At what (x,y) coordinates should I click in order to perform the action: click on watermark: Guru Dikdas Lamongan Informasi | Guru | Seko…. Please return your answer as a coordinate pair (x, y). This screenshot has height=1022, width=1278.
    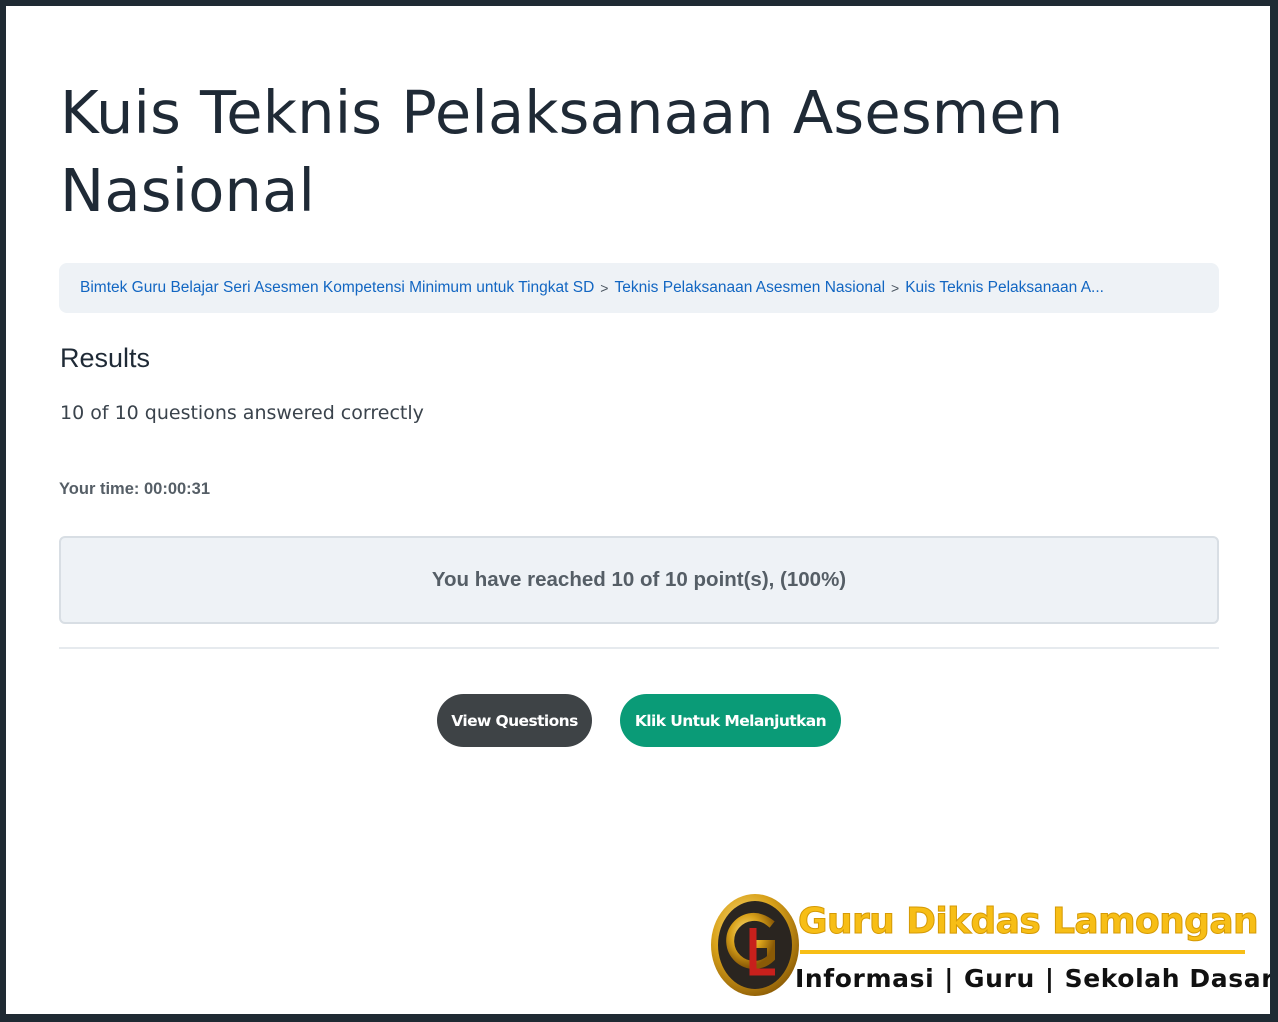
    Looking at the image, I should click on (989, 947).